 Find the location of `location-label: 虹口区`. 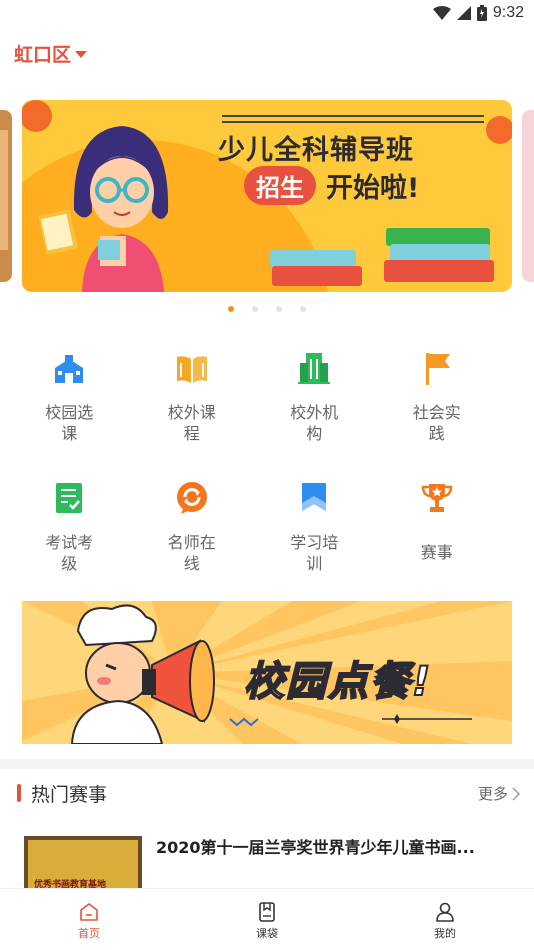

location-label: 虹口区 is located at coordinates (43, 55).